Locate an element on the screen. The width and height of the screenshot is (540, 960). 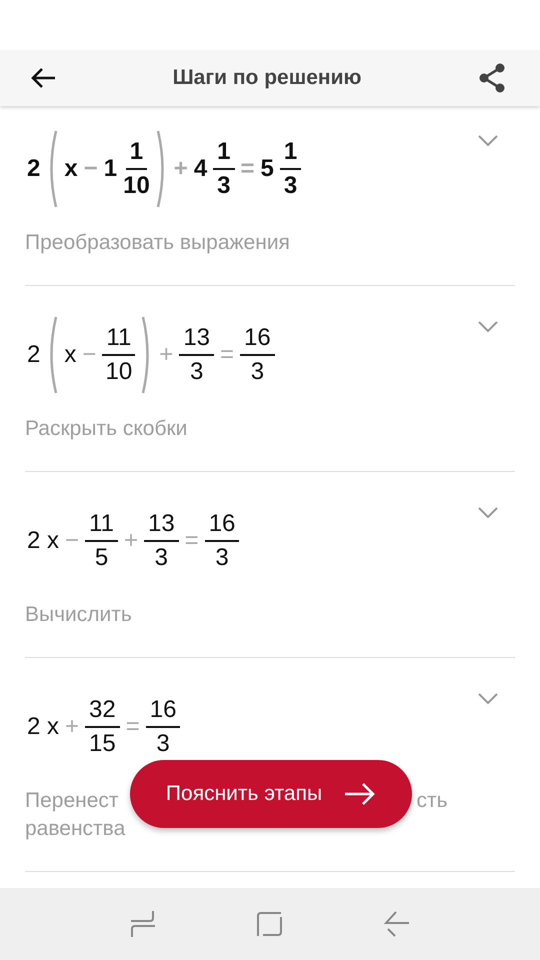
step-description: Раскрыть скобки is located at coordinates (106, 429).